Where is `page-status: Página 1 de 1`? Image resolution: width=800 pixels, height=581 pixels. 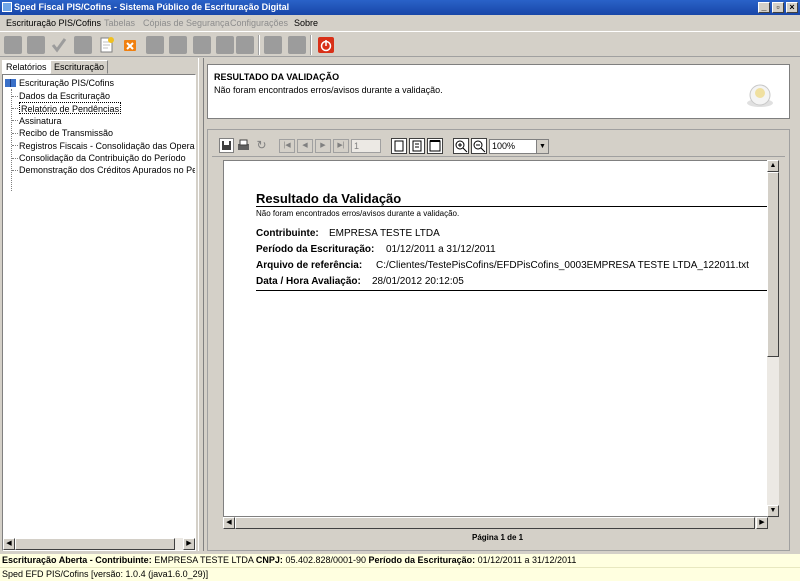
page-status: Página 1 de 1 is located at coordinates (498, 537).